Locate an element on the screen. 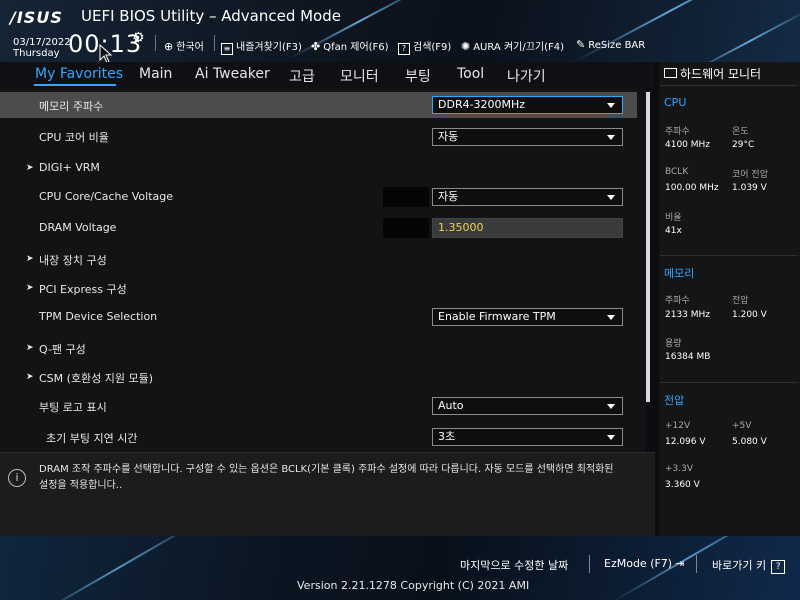  3-3v-value: 3.360 V is located at coordinates (682, 485).